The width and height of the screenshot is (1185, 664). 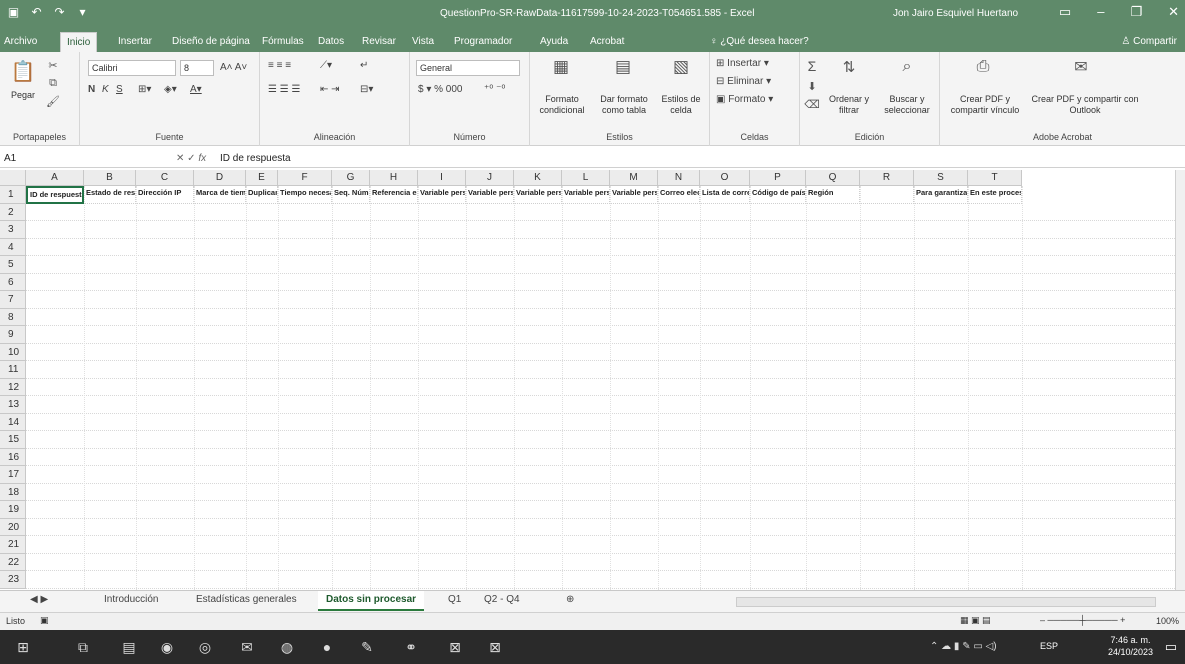 What do you see at coordinates (681, 67) in the screenshot?
I see `cell-styles-icon: ▧` at bounding box center [681, 67].